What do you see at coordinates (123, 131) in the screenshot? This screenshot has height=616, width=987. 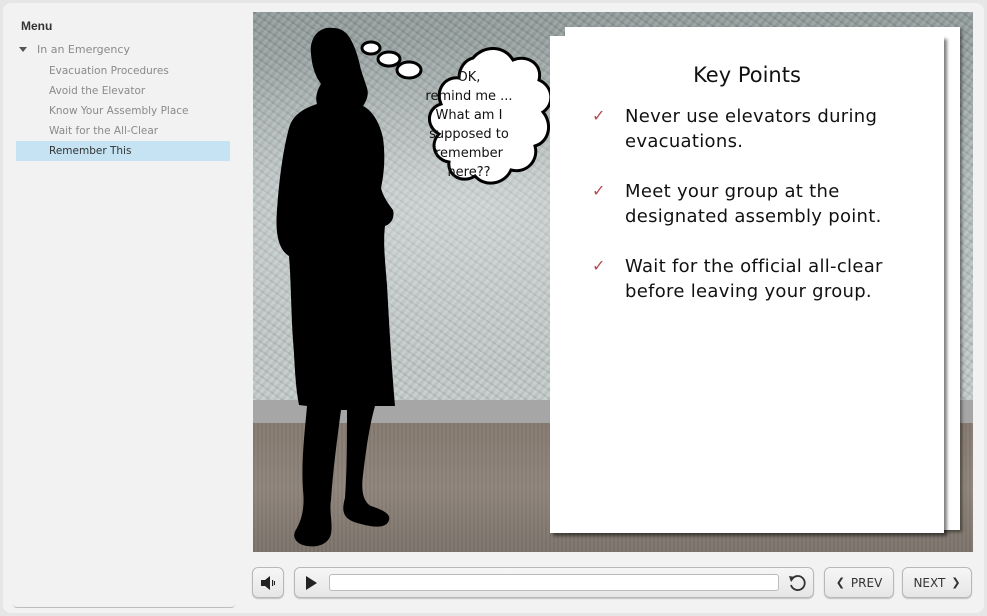 I see `menu-item-wait-for-the-all-clear: Wait for the All-Clear` at bounding box center [123, 131].